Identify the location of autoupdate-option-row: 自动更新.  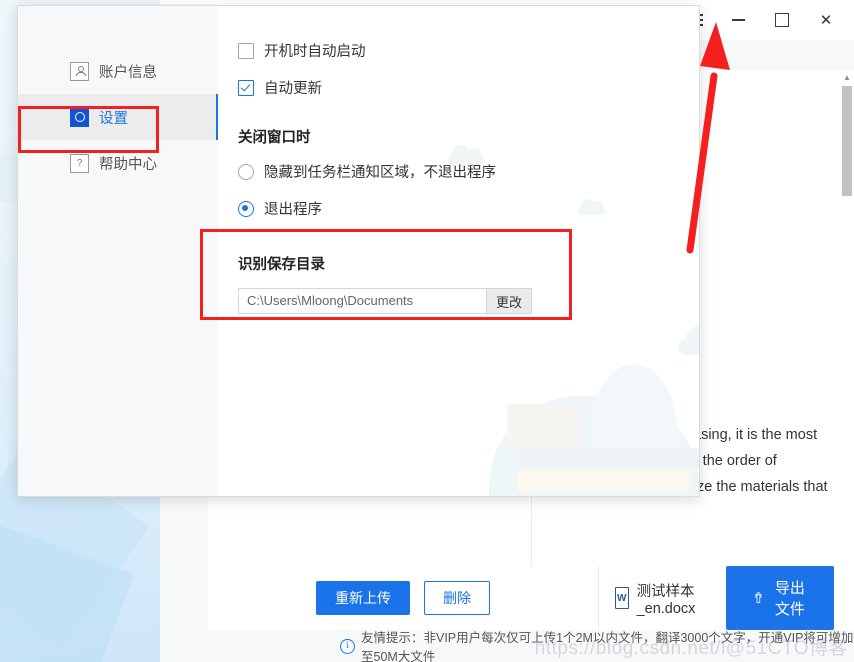
(468, 87).